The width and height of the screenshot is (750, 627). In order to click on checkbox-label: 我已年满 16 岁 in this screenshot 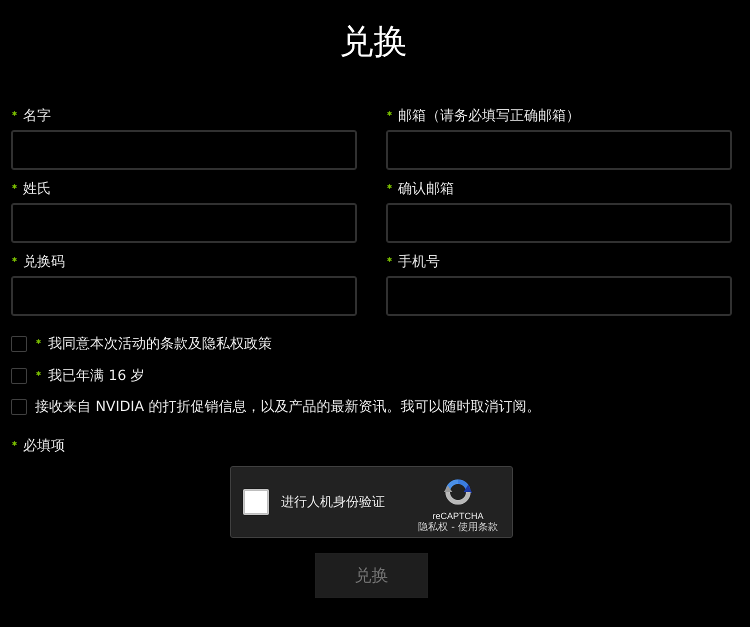, I will do `click(96, 376)`.